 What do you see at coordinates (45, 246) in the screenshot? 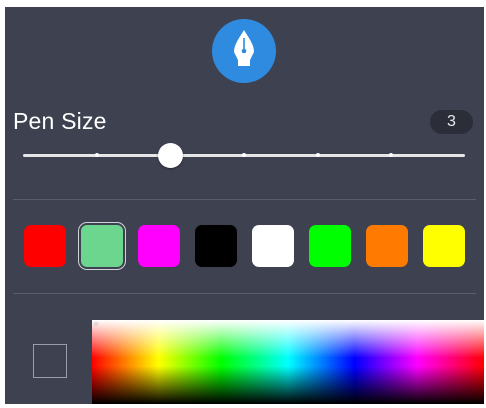
I see `swatch-red` at bounding box center [45, 246].